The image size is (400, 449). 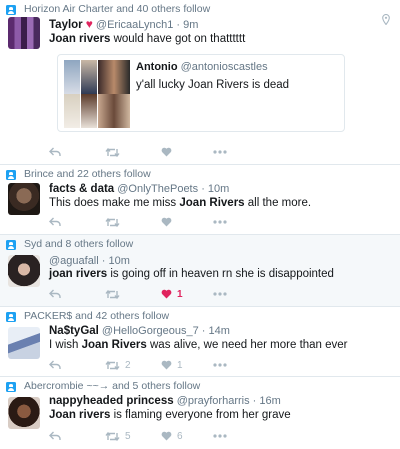 I want to click on follow-context: PACKER$ and 42 others follow, so click(x=97, y=316).